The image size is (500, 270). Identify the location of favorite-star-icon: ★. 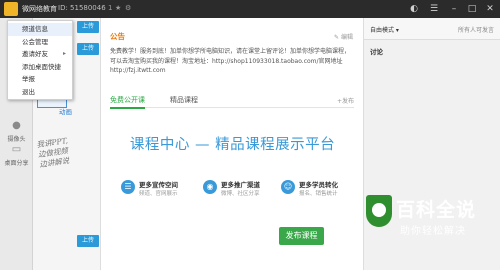
(118, 8).